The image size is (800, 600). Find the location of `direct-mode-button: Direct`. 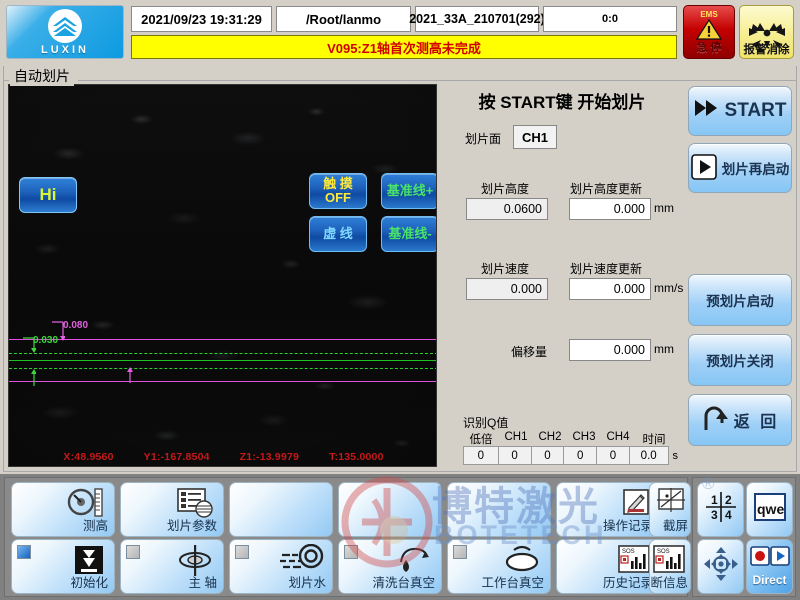

direct-mode-button: Direct is located at coordinates (769, 566).